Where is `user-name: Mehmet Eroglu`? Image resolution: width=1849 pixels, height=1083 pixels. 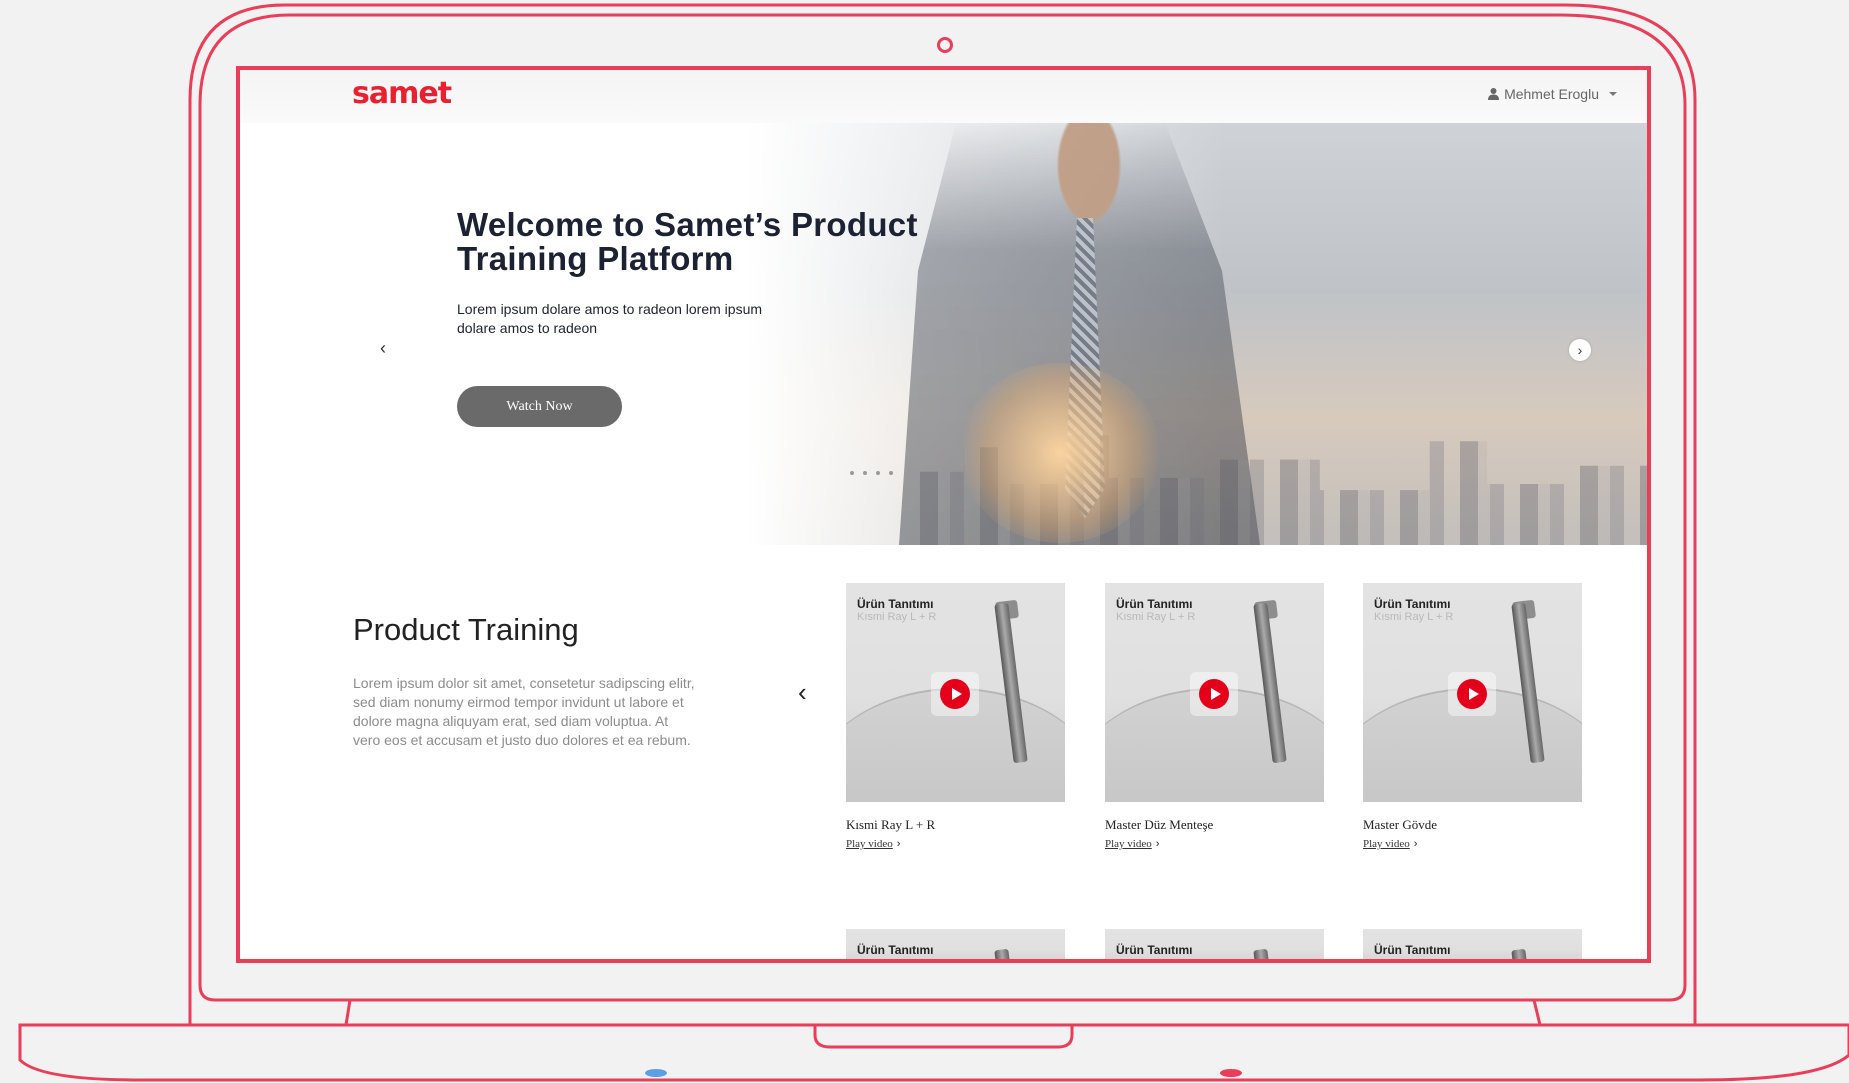 user-name: Mehmet Eroglu is located at coordinates (1551, 94).